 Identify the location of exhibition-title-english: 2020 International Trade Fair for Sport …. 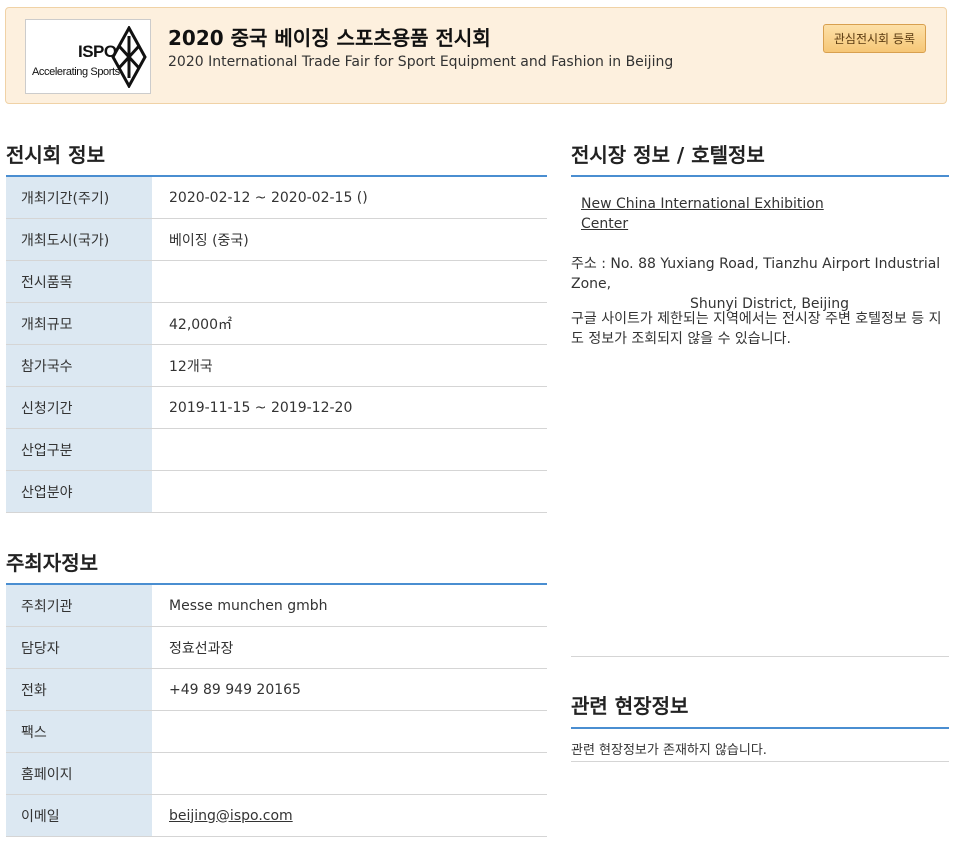
(421, 62).